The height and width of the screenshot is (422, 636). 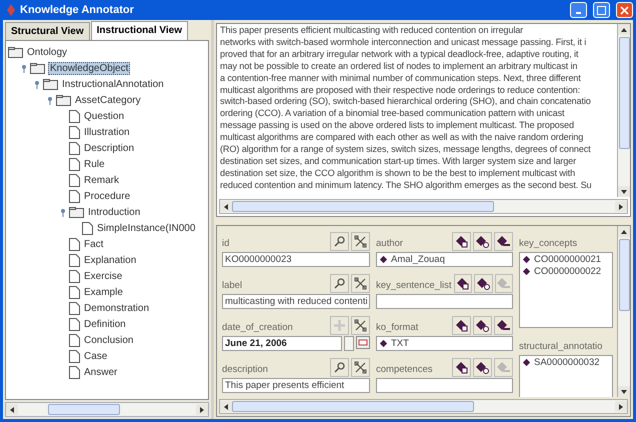 What do you see at coordinates (110, 260) in the screenshot?
I see `tree-item: Explanation` at bounding box center [110, 260].